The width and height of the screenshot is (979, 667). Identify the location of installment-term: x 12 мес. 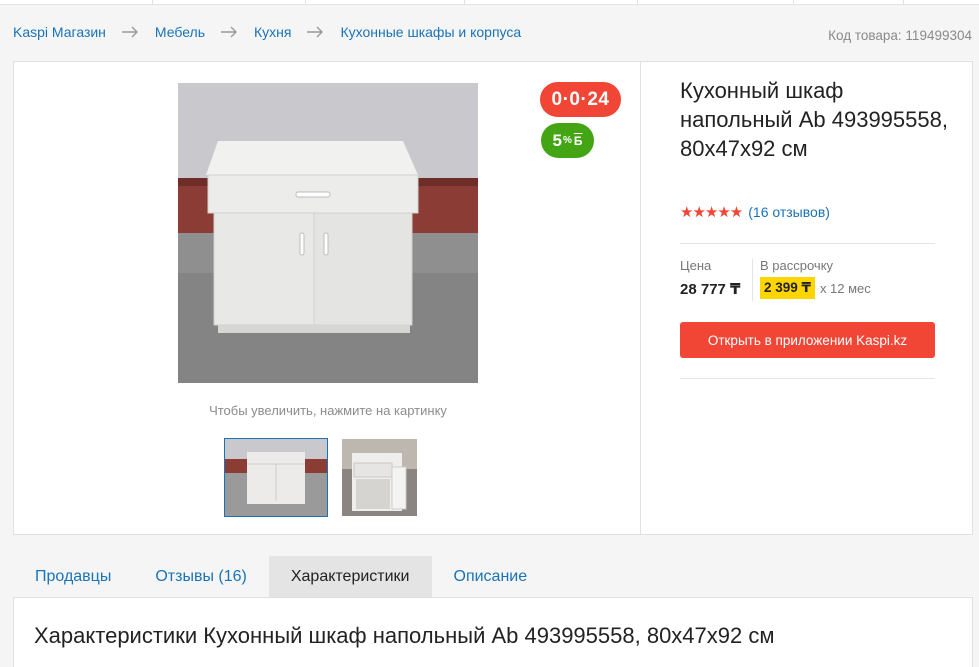
(845, 288).